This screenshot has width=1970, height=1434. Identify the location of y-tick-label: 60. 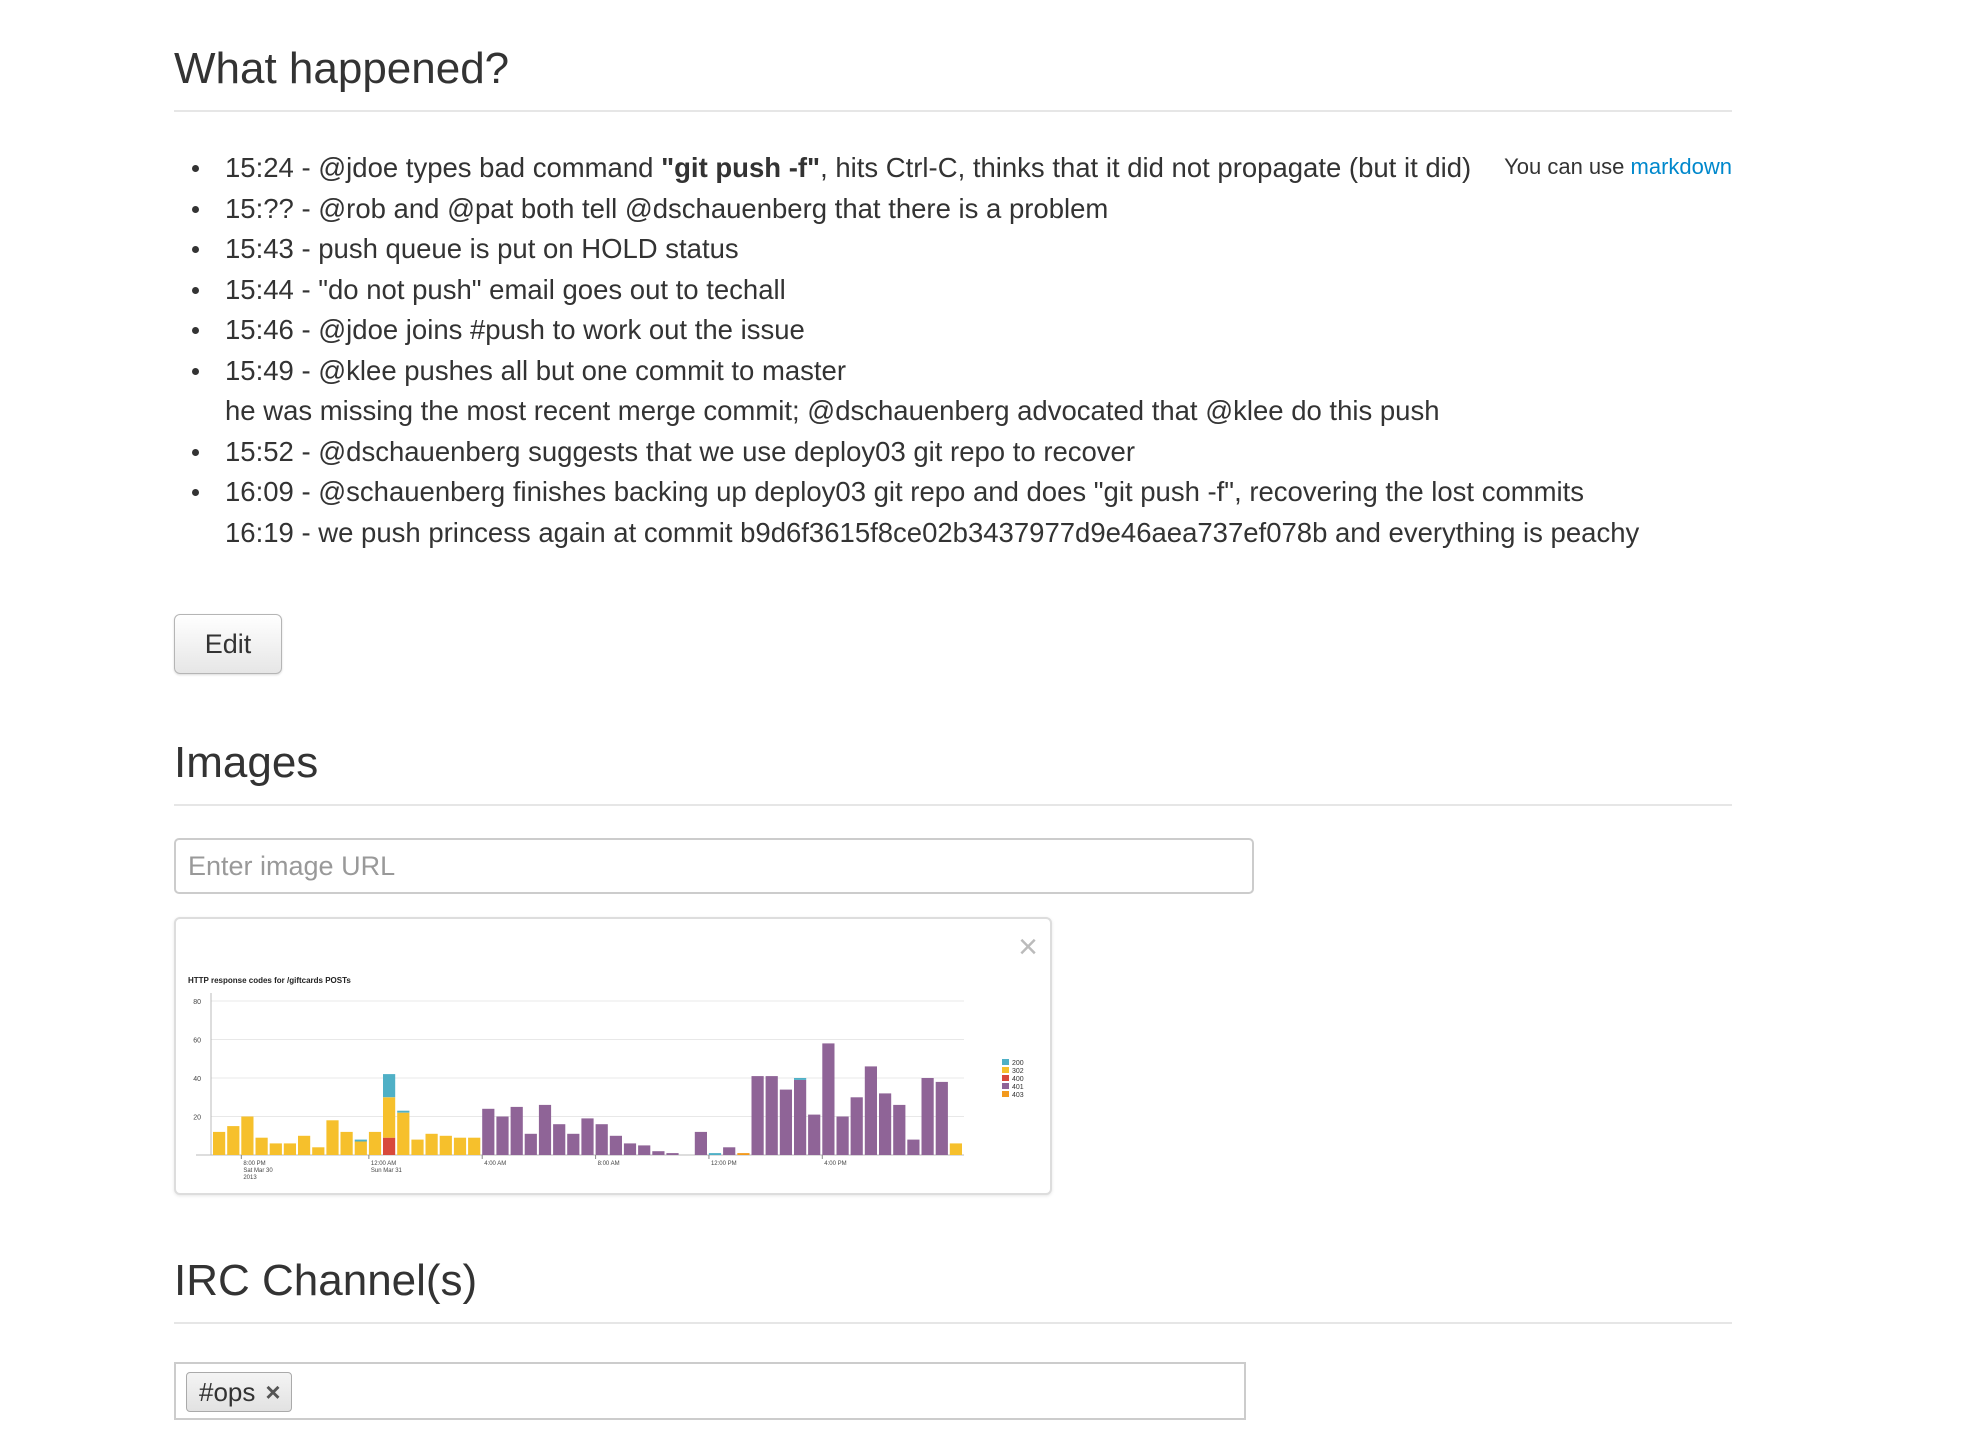
(197, 1041).